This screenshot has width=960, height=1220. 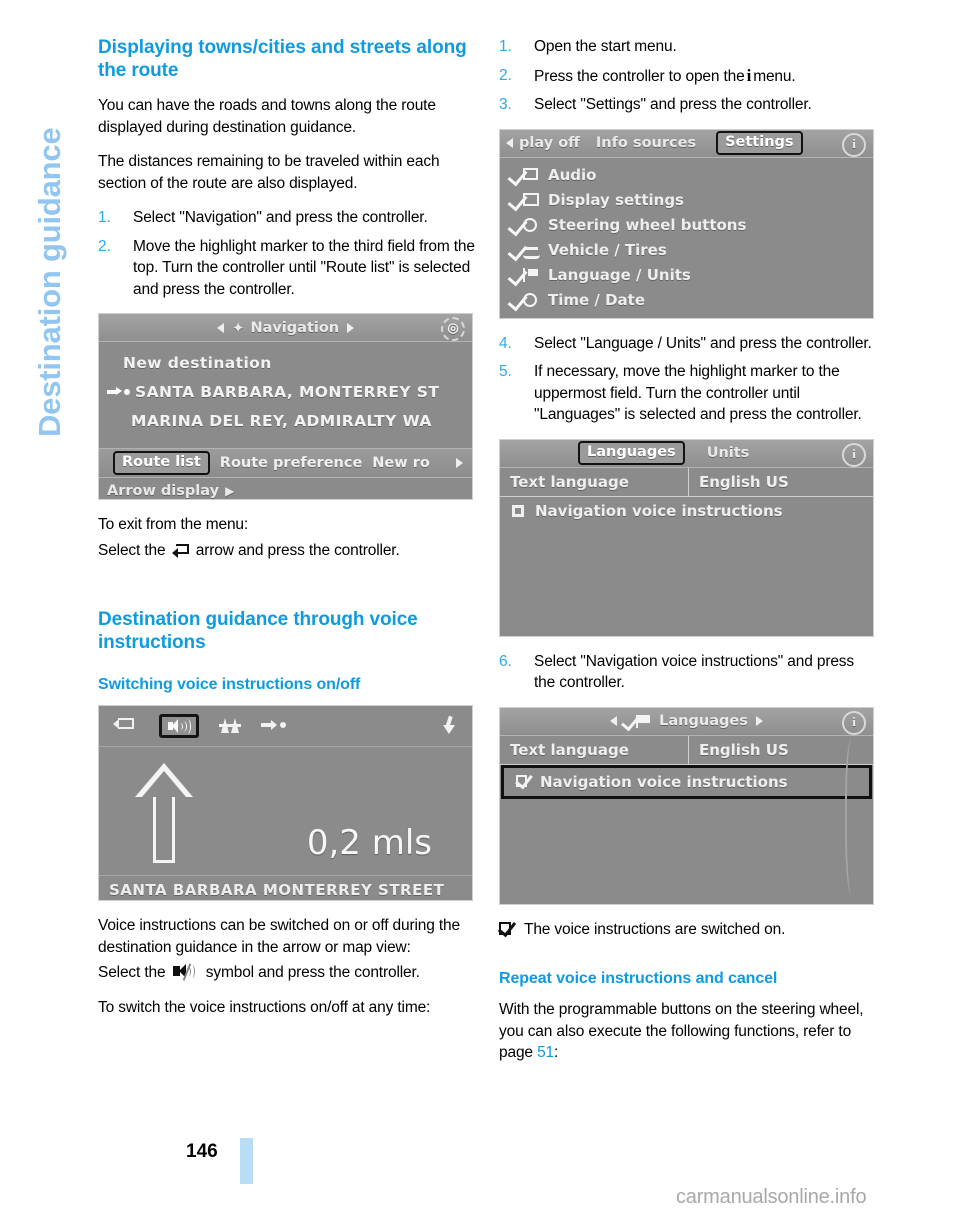 I want to click on nav-row-label: SANTA BARBARA, MONTERREY ST, so click(x=287, y=391).